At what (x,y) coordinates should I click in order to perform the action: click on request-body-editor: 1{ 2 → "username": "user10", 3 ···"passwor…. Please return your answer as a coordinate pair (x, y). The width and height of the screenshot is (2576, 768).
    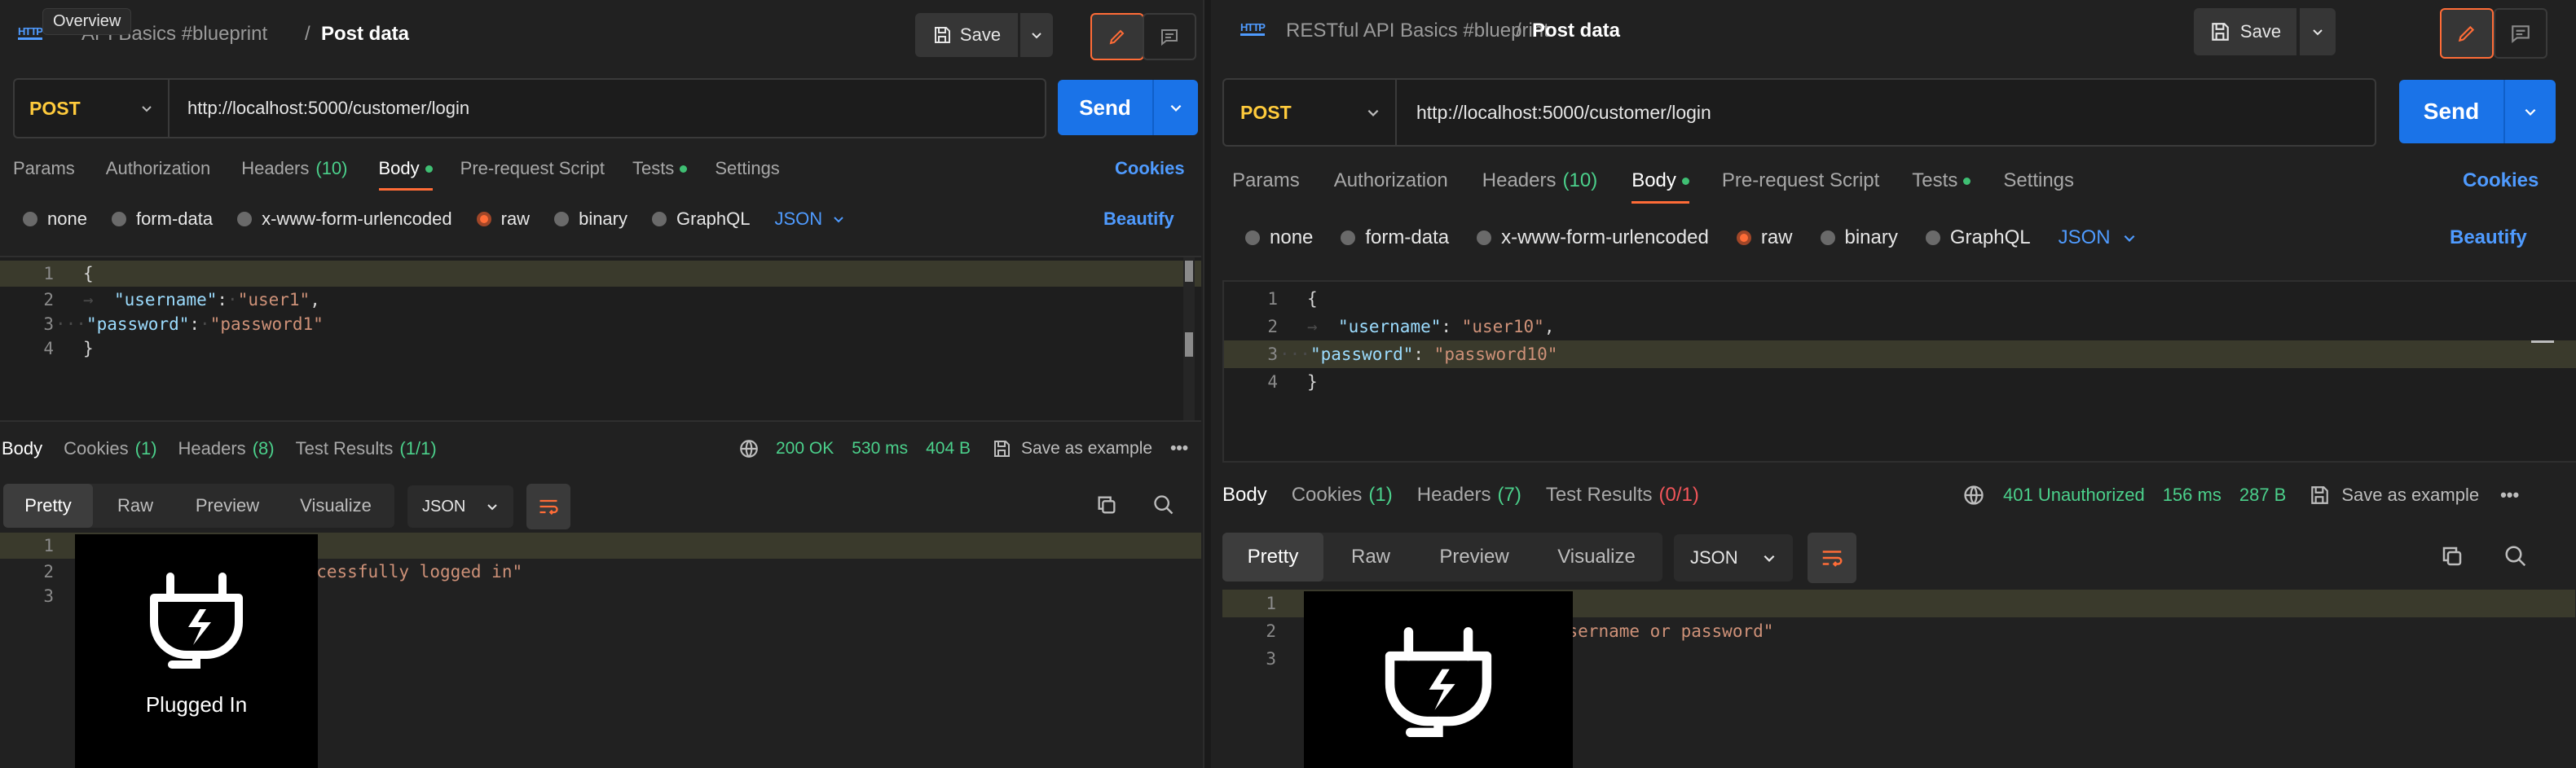
    Looking at the image, I should click on (1899, 371).